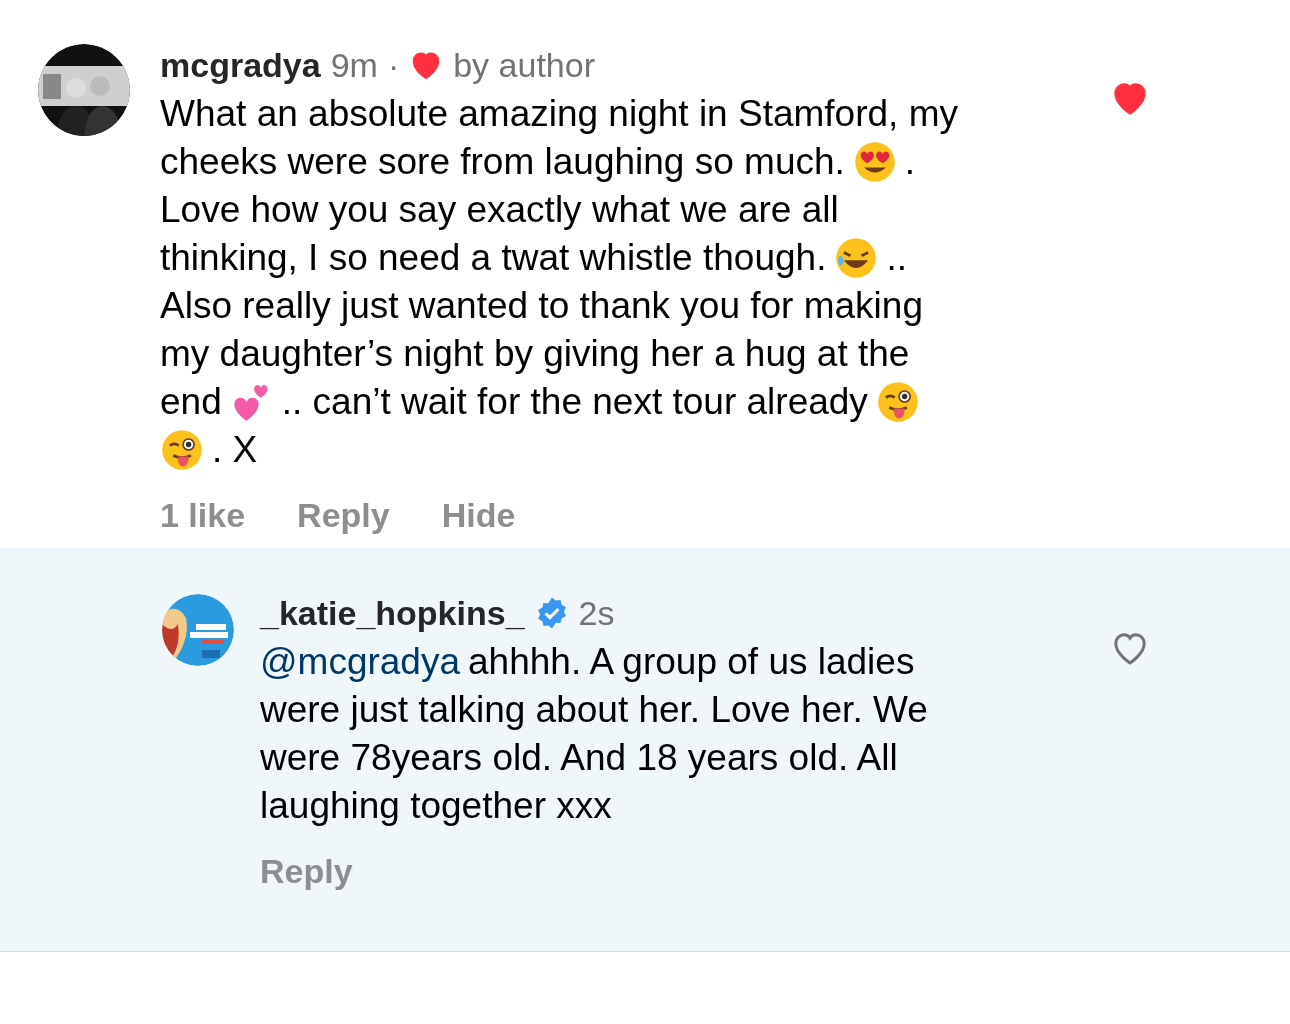 The height and width of the screenshot is (1024, 1290). Describe the element at coordinates (559, 114) in the screenshot. I see `comment-text: What an absolute amazing night in Stamford, my` at that location.